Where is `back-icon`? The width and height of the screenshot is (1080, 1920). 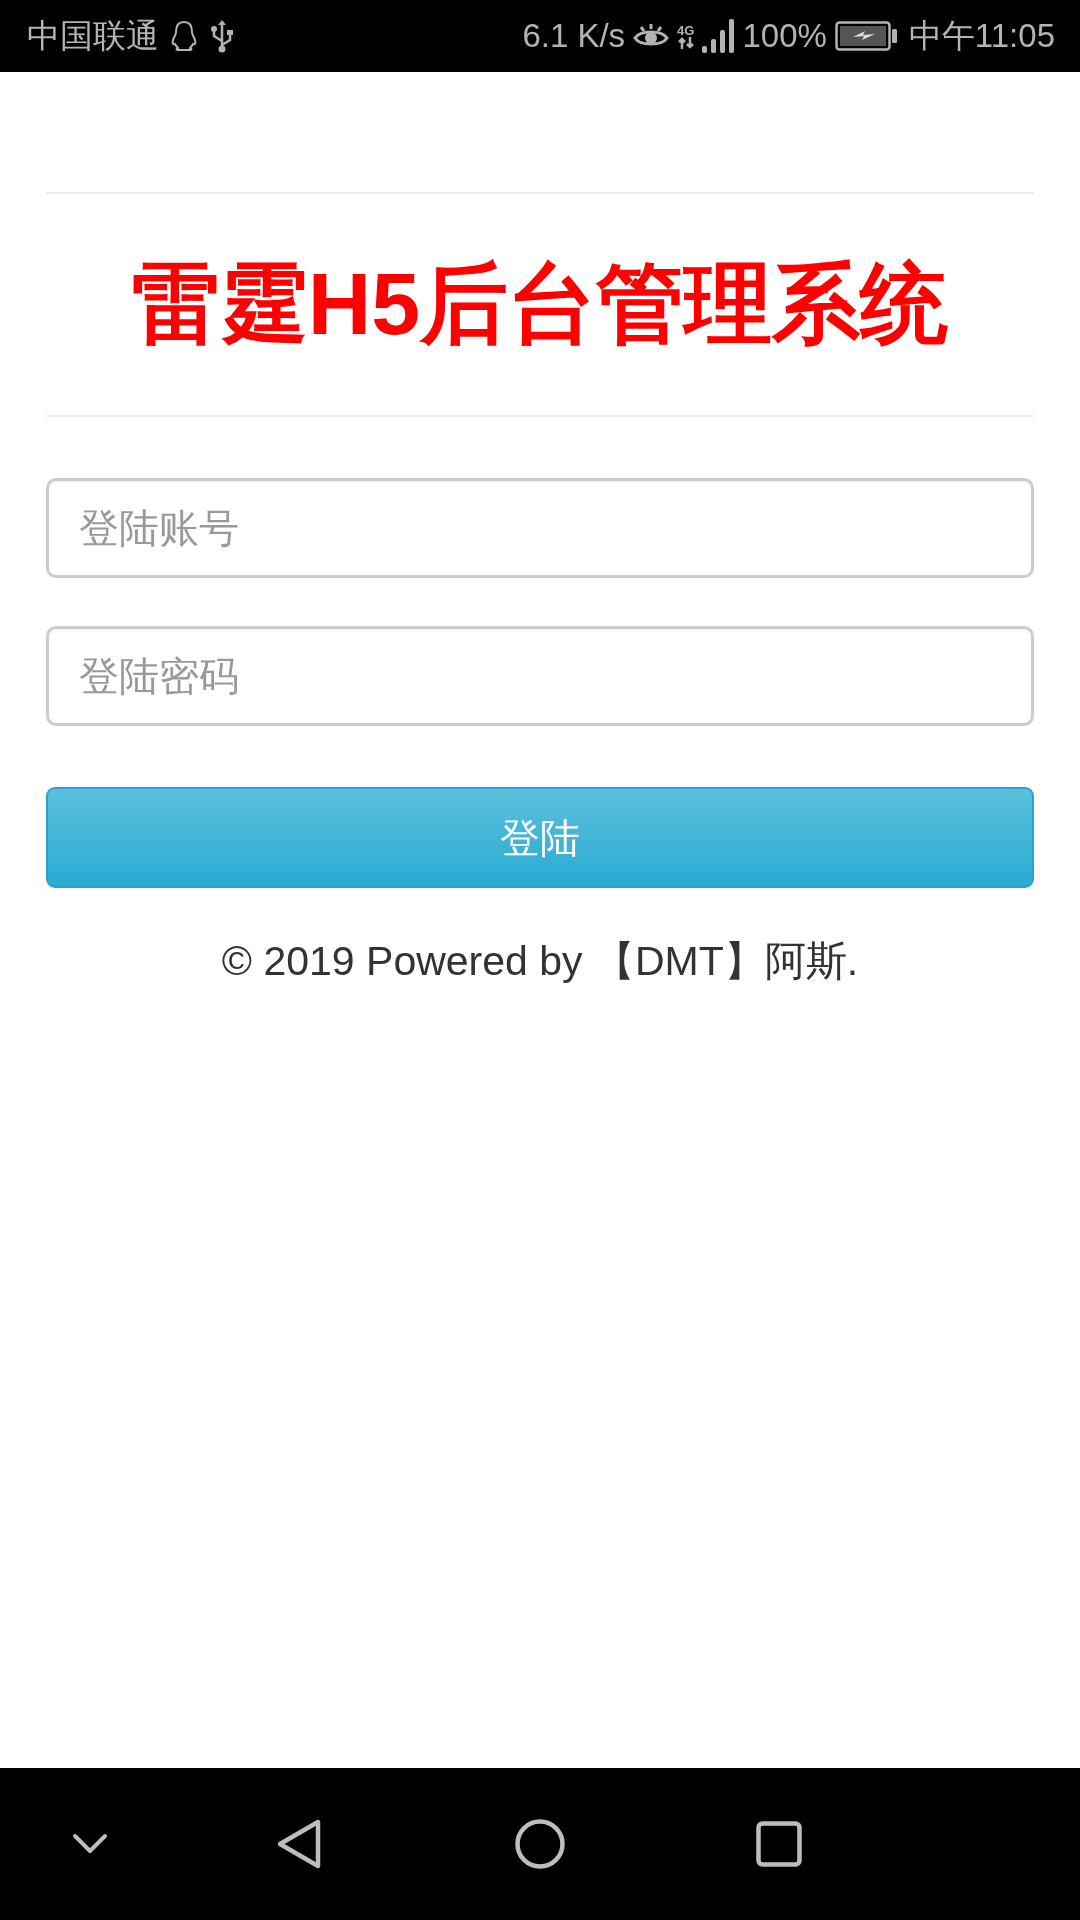 back-icon is located at coordinates (299, 1844).